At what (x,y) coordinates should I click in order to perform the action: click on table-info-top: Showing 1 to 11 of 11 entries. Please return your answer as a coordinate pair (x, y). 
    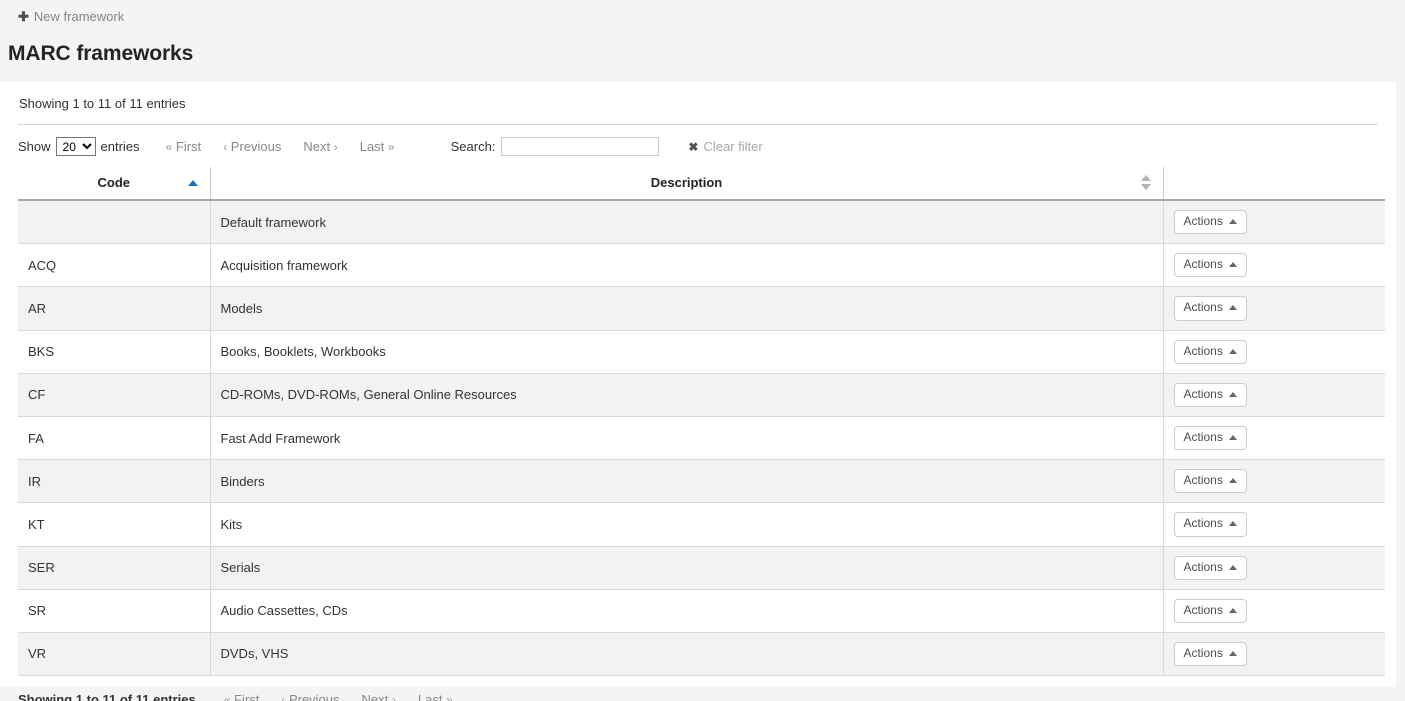
    Looking at the image, I should click on (102, 103).